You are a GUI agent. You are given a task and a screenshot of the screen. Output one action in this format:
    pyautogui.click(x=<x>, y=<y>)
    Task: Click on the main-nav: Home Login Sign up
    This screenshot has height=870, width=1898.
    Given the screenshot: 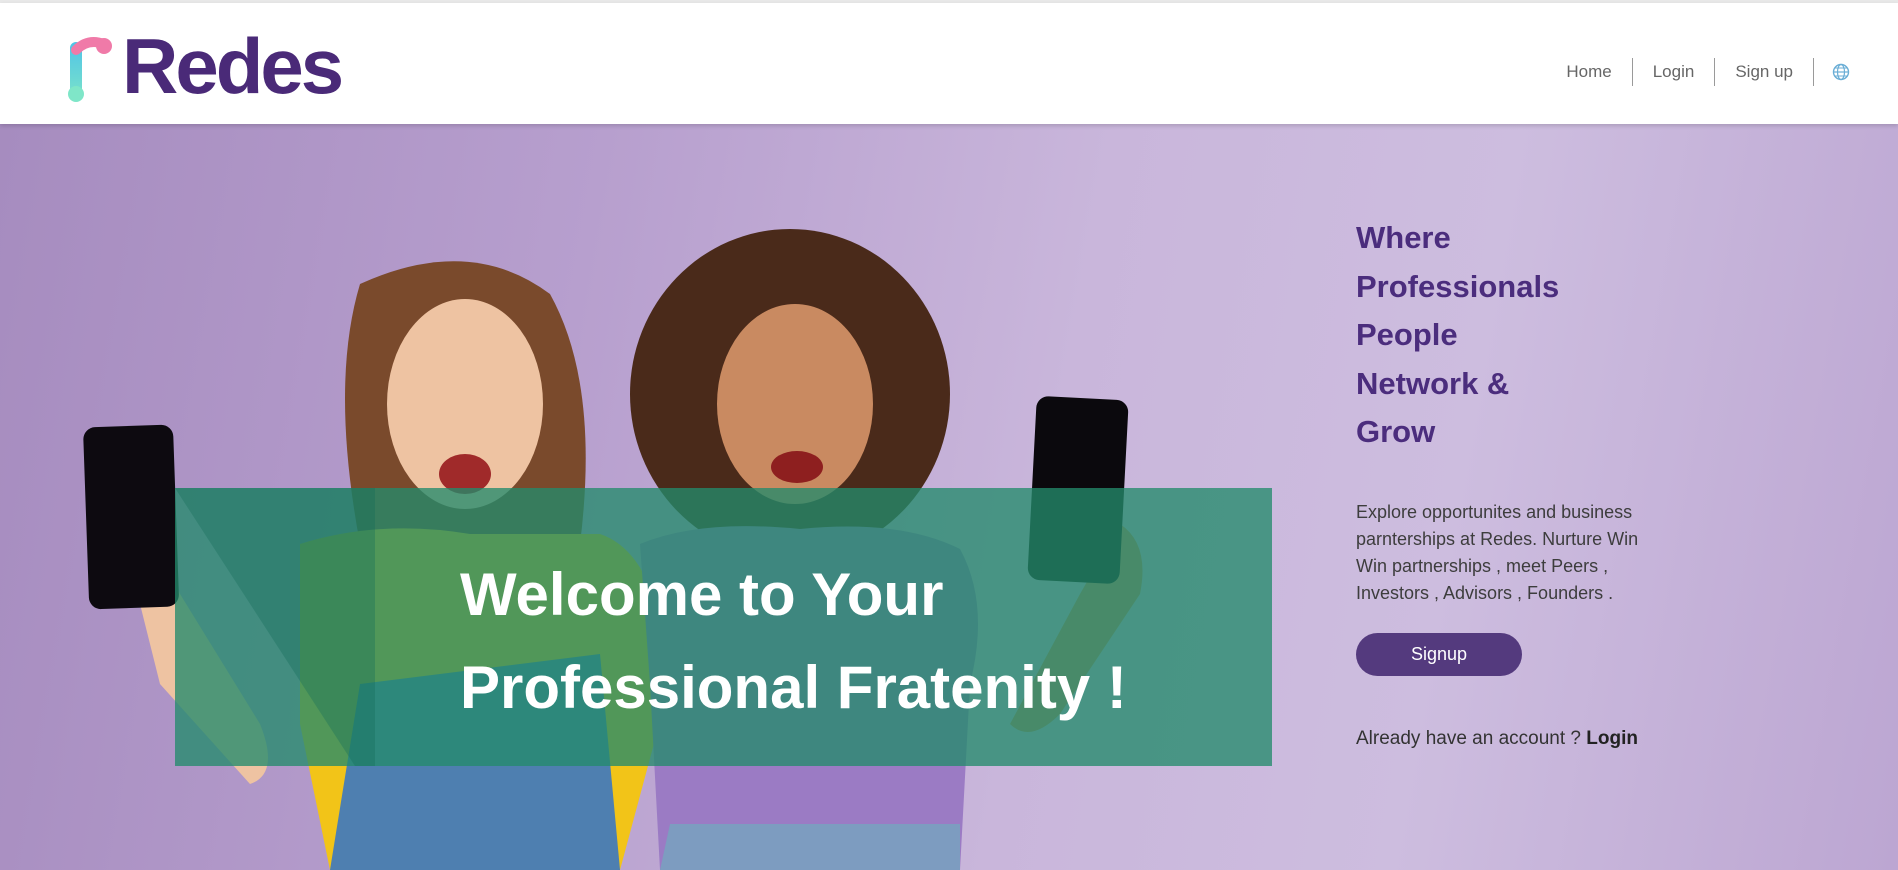 What is the action you would take?
    pyautogui.click(x=1722, y=72)
    